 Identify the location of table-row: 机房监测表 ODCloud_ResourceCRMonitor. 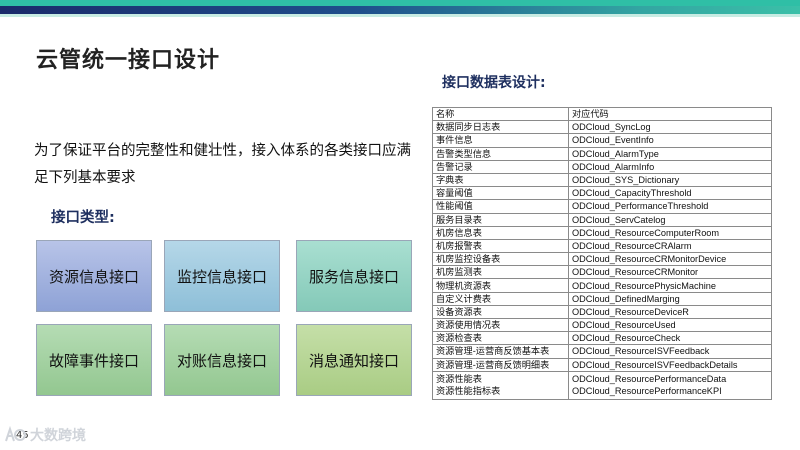
(602, 272).